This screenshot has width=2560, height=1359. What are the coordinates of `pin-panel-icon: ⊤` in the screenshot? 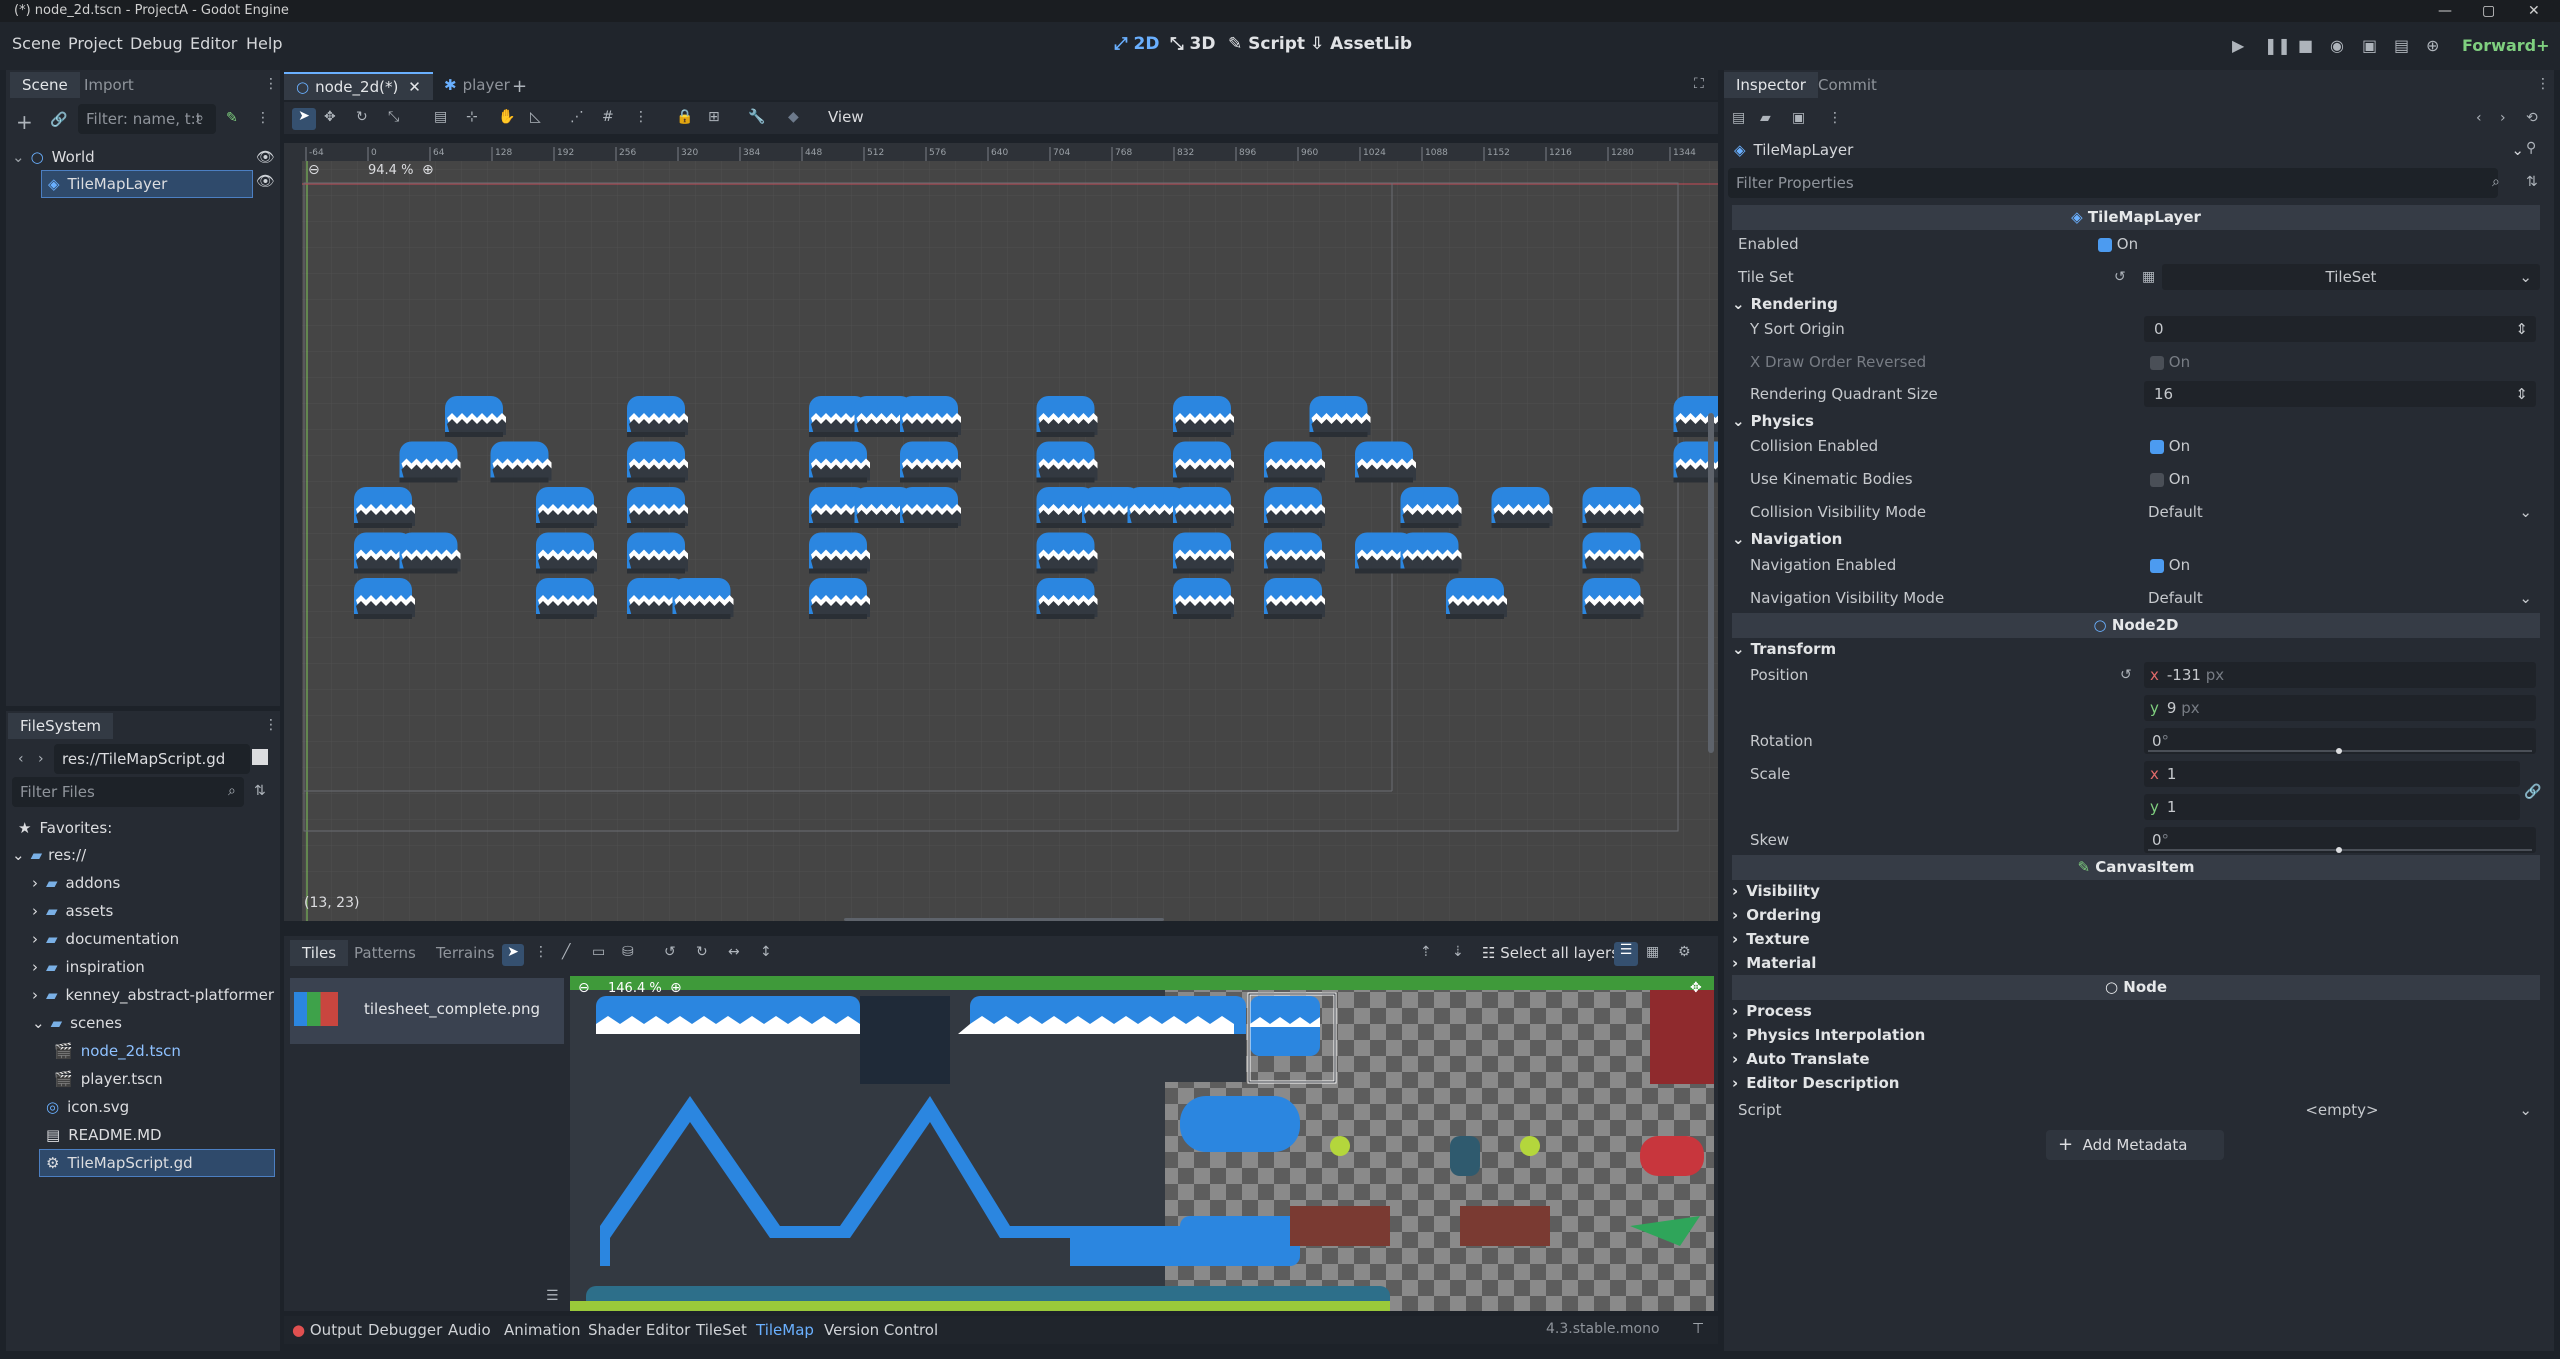 It's located at (1698, 1329).